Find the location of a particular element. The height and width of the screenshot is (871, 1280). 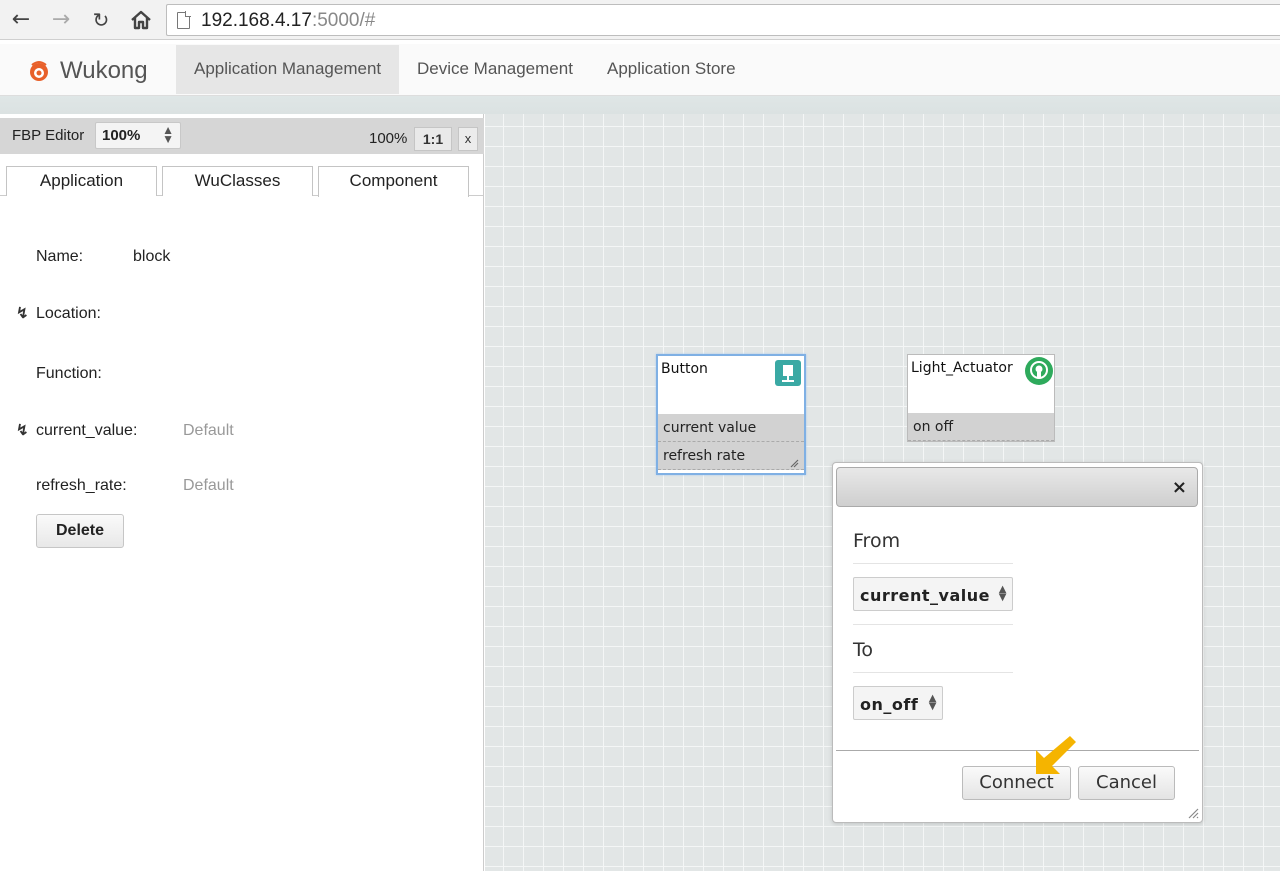

node-button: Button current value refresh rate is located at coordinates (731, 414).